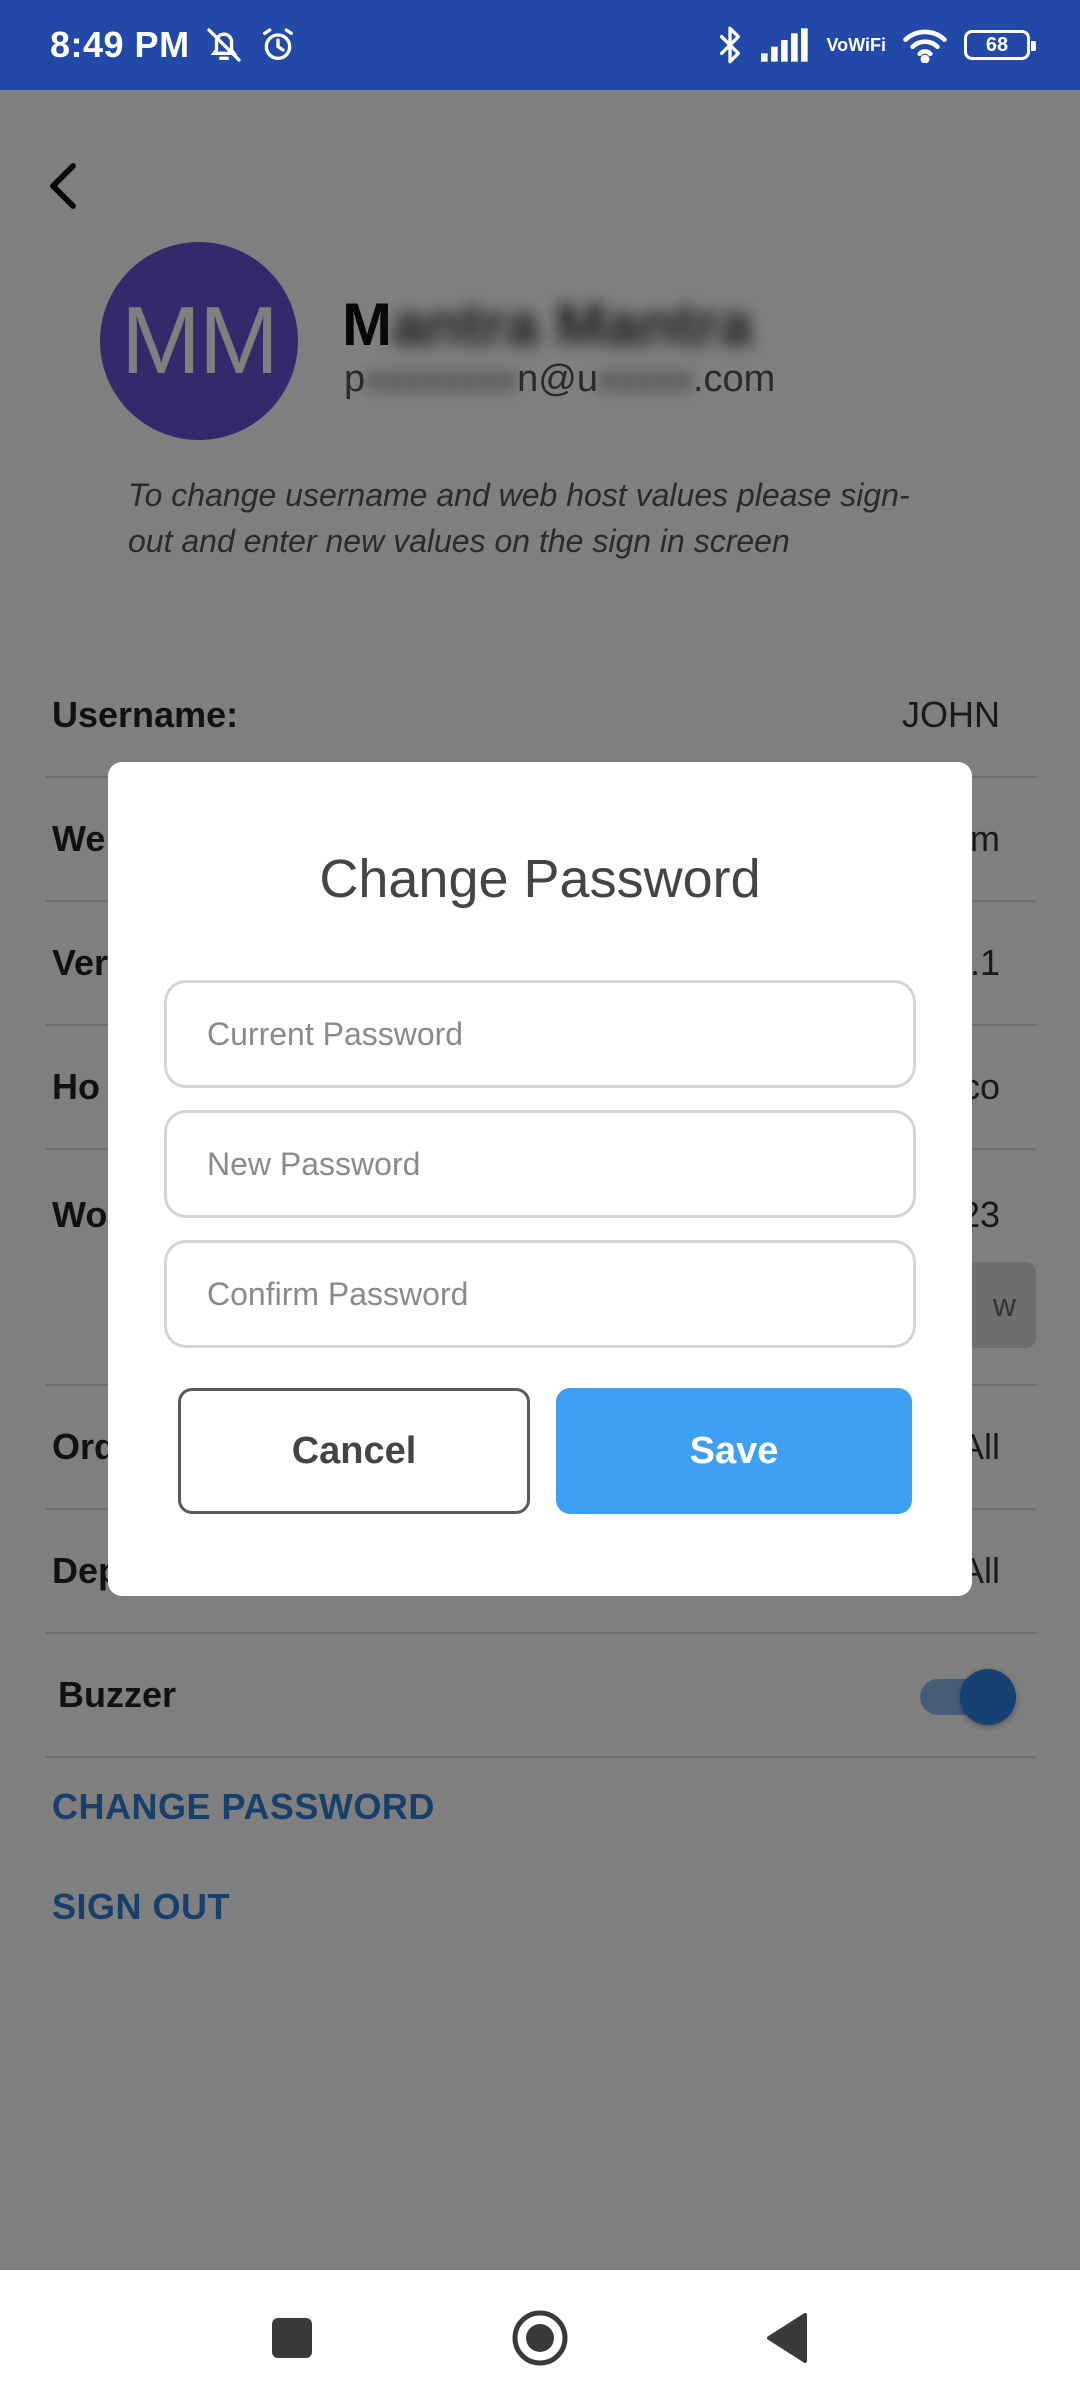 The width and height of the screenshot is (1080, 2400). What do you see at coordinates (730, 45) in the screenshot?
I see `bluetooth-icon` at bounding box center [730, 45].